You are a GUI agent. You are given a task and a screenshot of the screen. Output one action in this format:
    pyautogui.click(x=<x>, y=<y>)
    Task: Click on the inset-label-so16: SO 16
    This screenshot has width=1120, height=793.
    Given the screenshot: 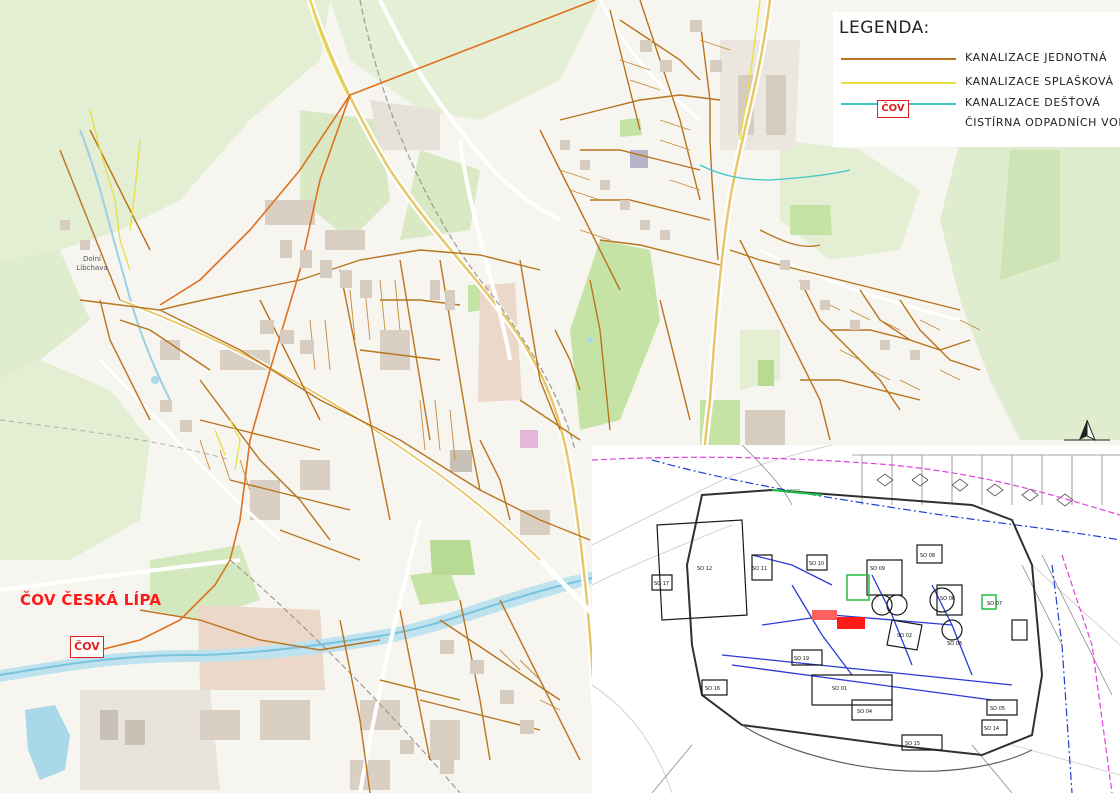 What is the action you would take?
    pyautogui.click(x=712, y=689)
    